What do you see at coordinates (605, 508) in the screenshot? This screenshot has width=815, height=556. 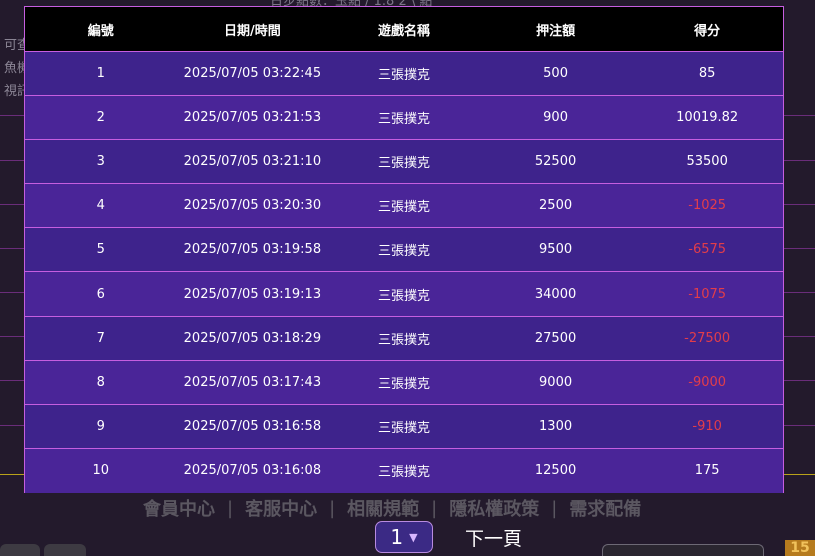 I see `footer-link-system-requirements: 需求配備` at bounding box center [605, 508].